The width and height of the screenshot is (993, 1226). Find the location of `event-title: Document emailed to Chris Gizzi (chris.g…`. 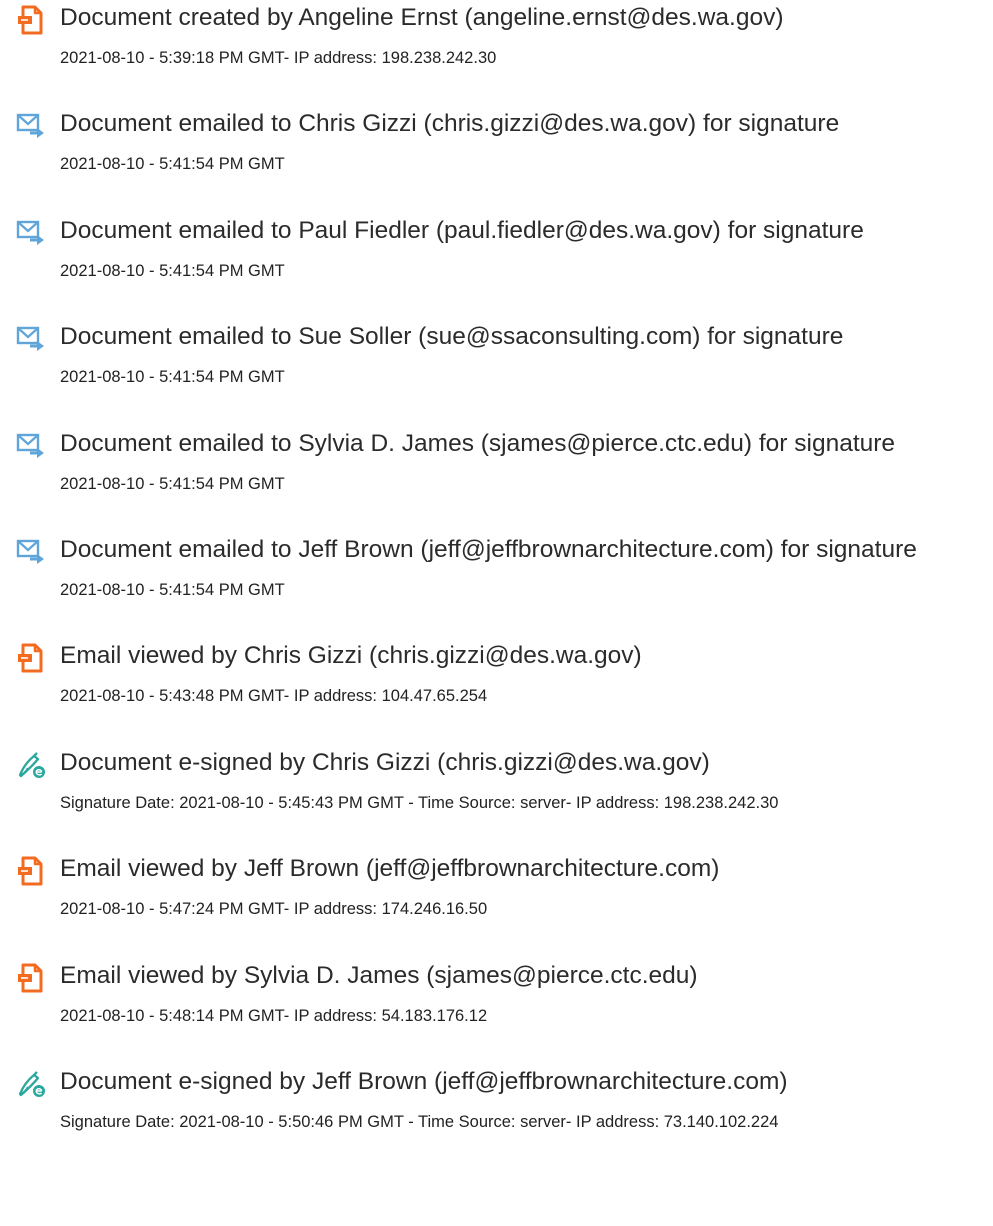

event-title: Document emailed to Chris Gizzi (chris.g… is located at coordinates (450, 124).